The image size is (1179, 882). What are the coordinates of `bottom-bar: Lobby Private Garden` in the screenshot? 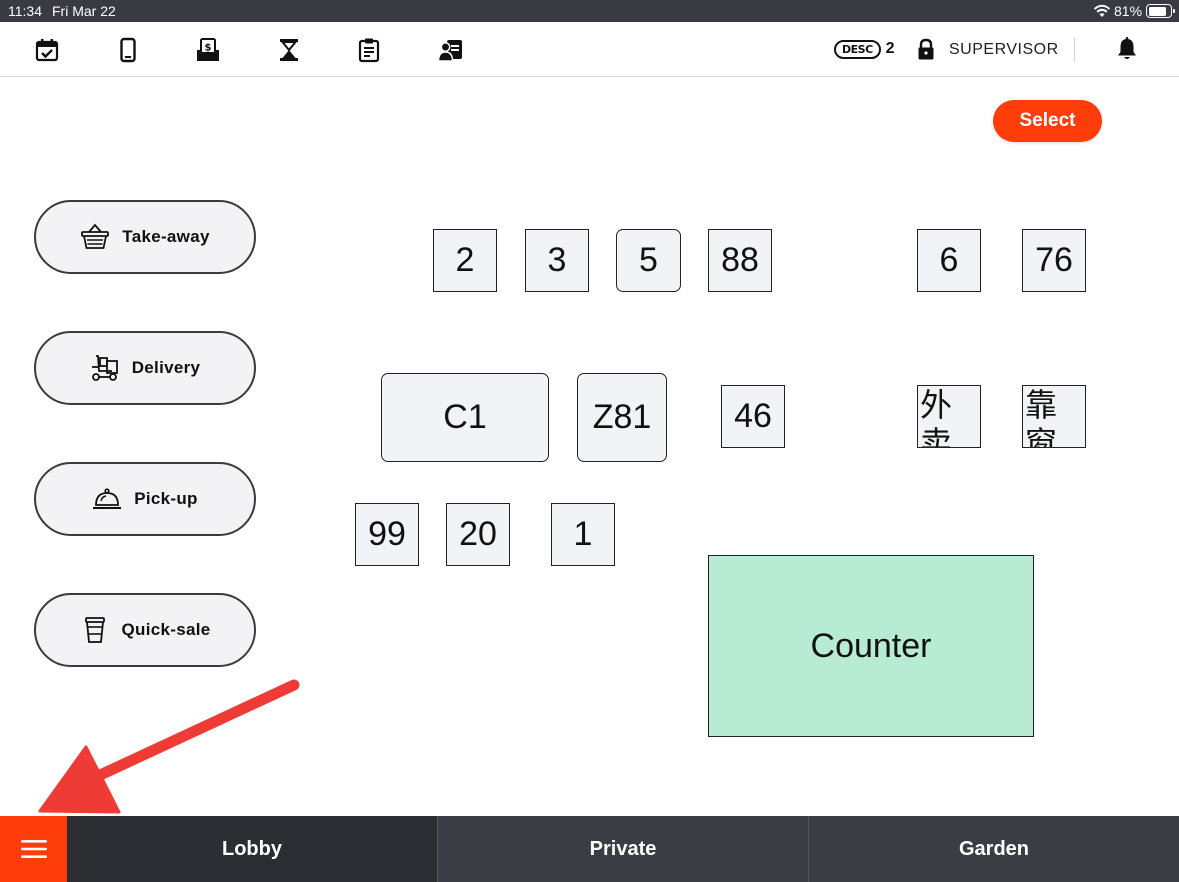 It's located at (589, 849).